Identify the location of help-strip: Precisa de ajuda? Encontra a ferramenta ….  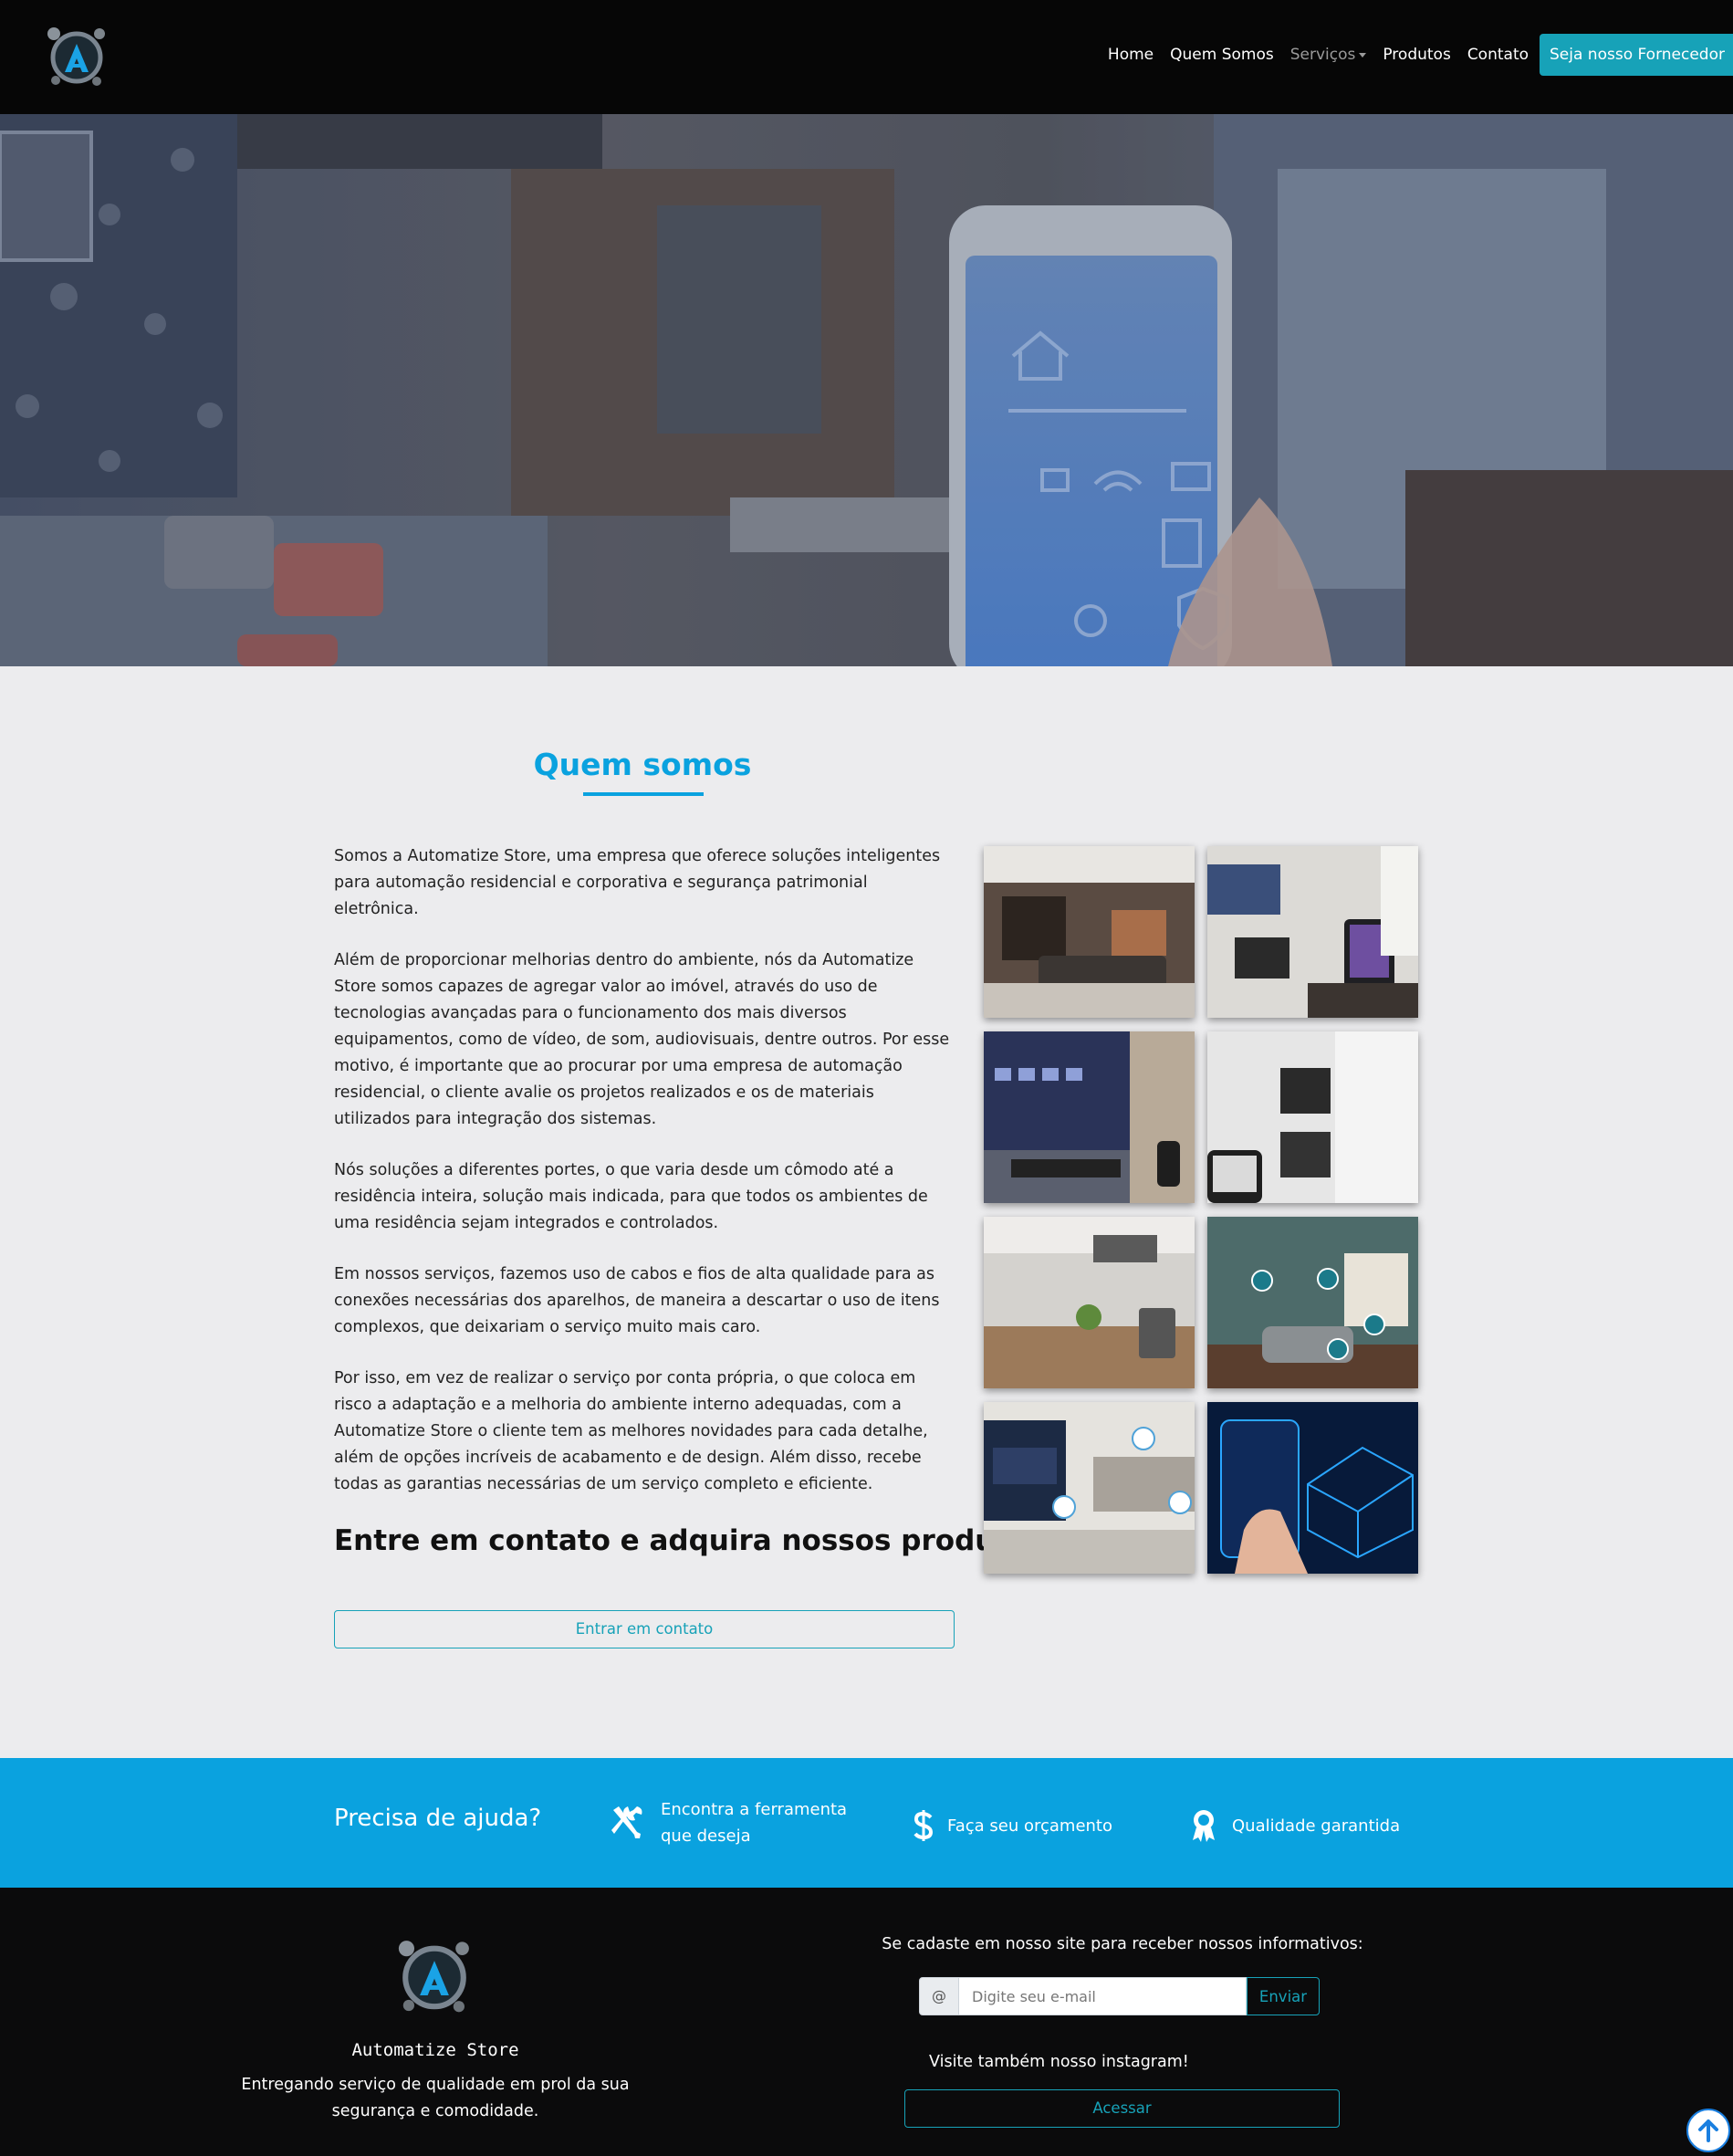
(866, 1823).